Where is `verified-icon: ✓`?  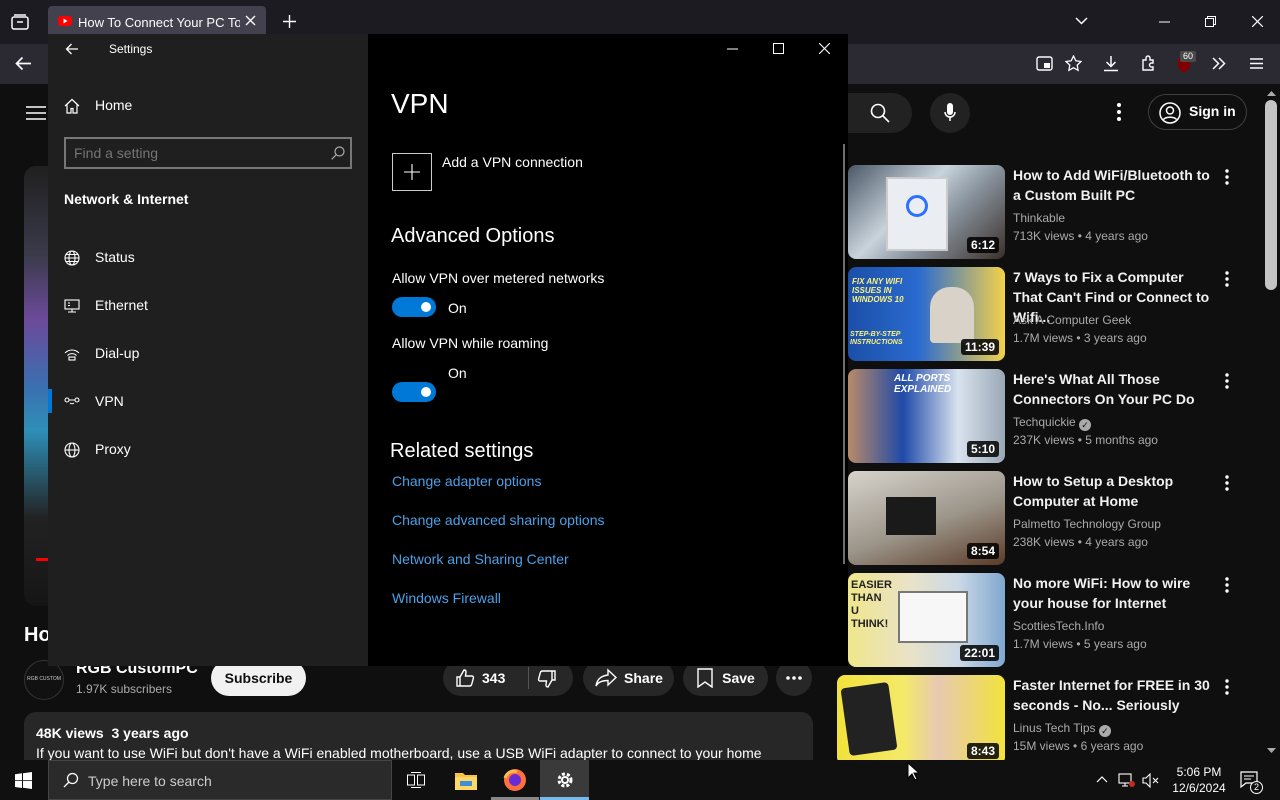
verified-icon: ✓ is located at coordinates (1104, 731).